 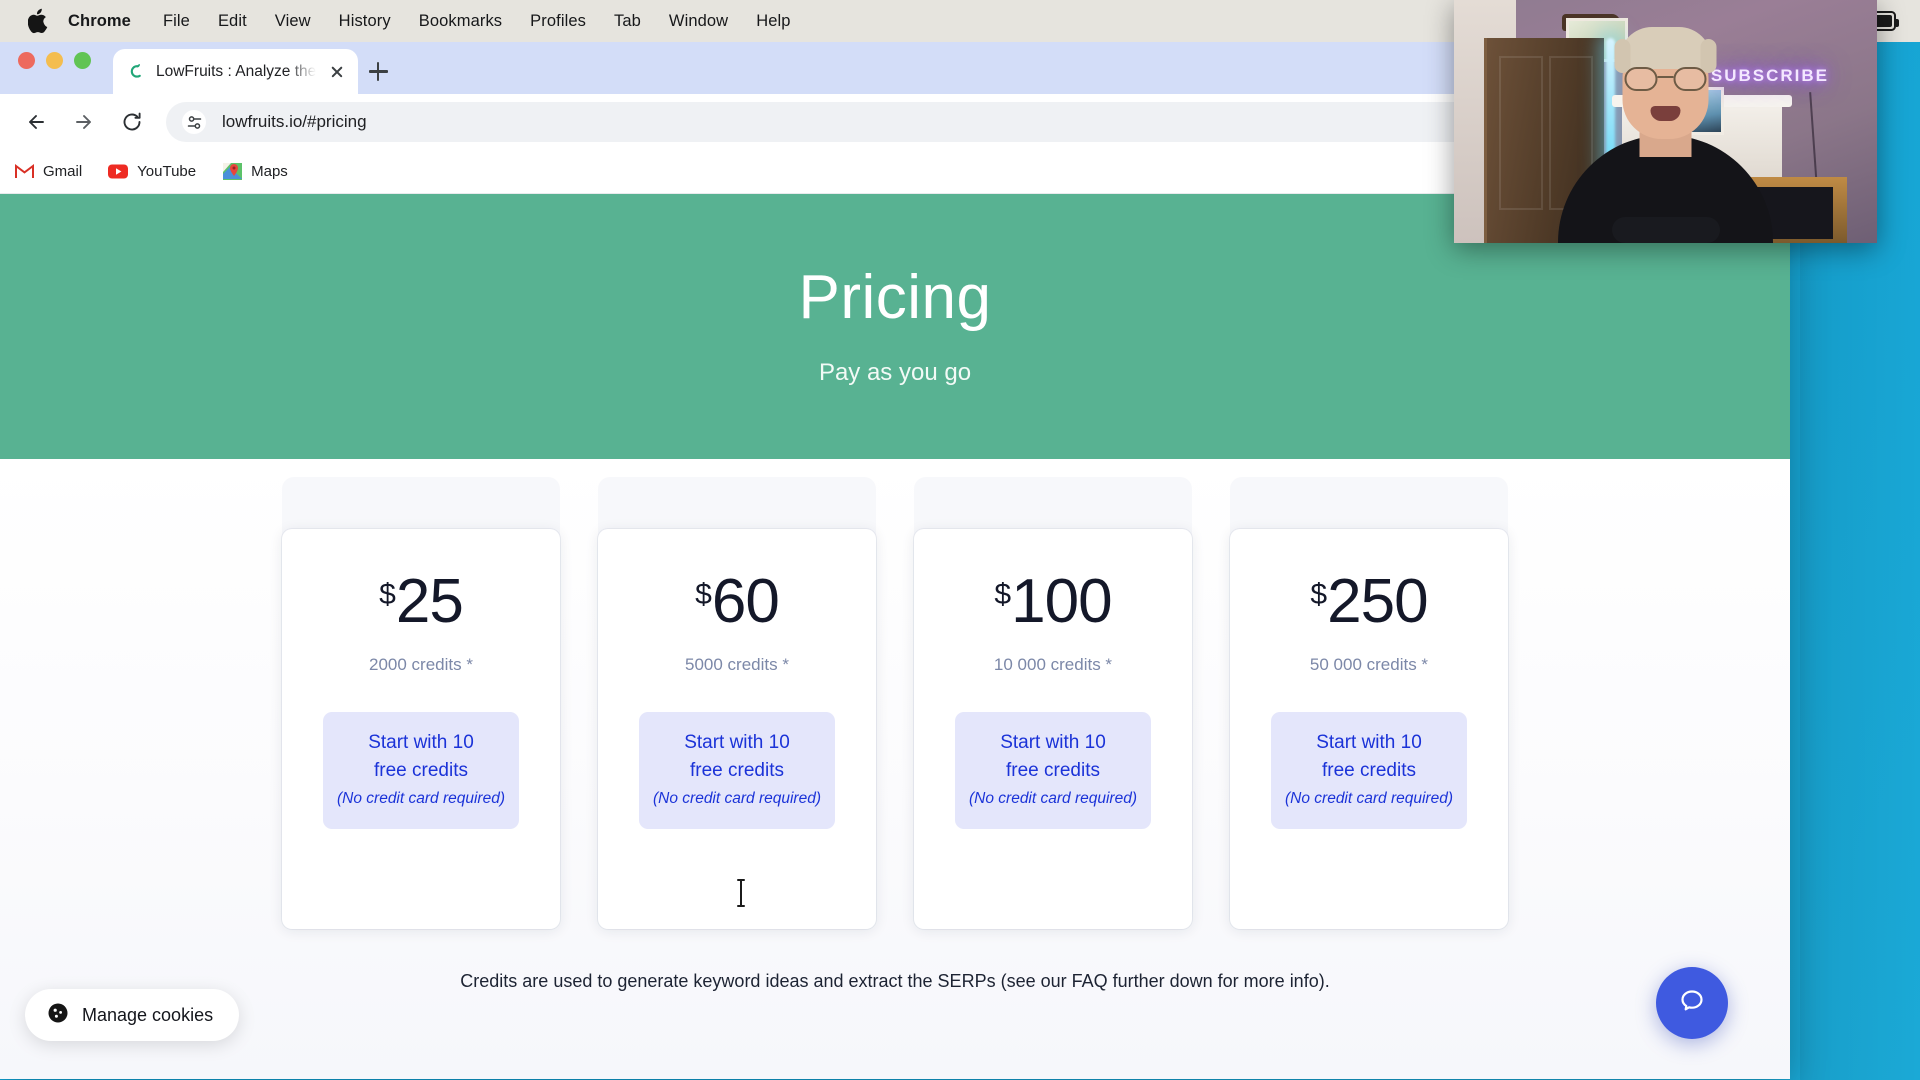 I want to click on google-maps-icon, so click(x=232, y=172).